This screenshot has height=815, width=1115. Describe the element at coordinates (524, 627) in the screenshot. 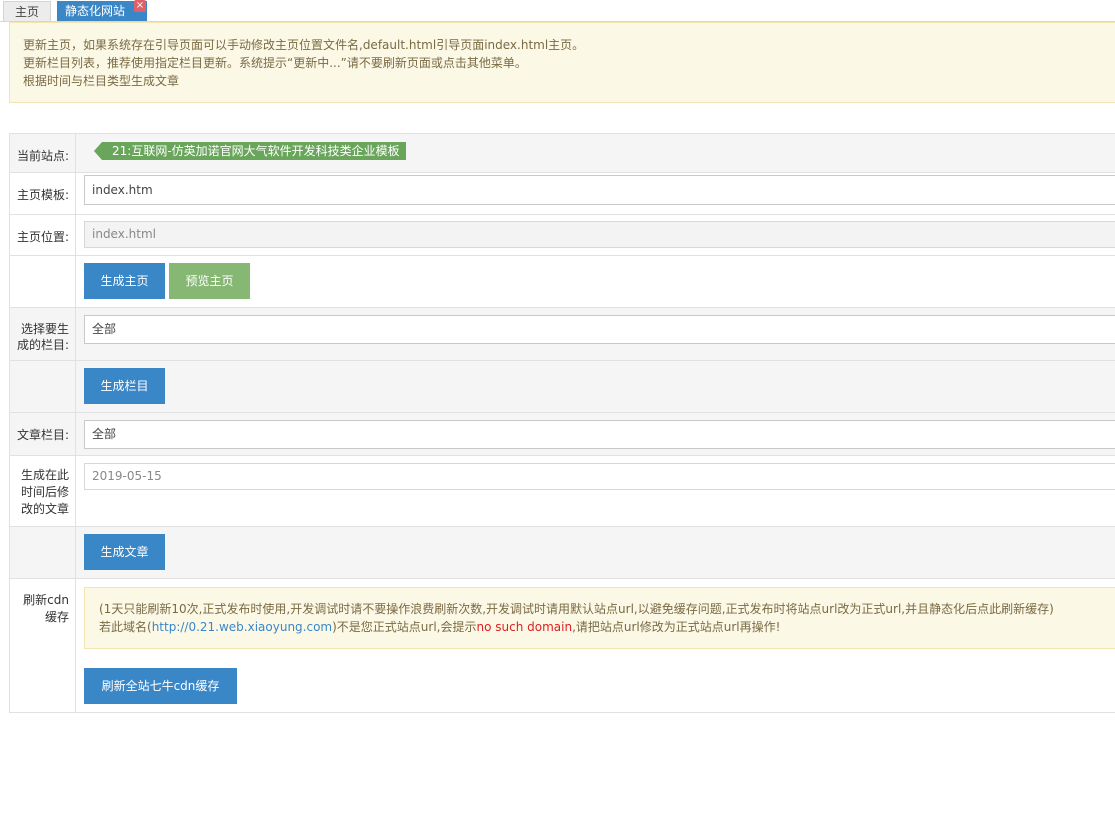

I see `error-text: no such domain` at that location.